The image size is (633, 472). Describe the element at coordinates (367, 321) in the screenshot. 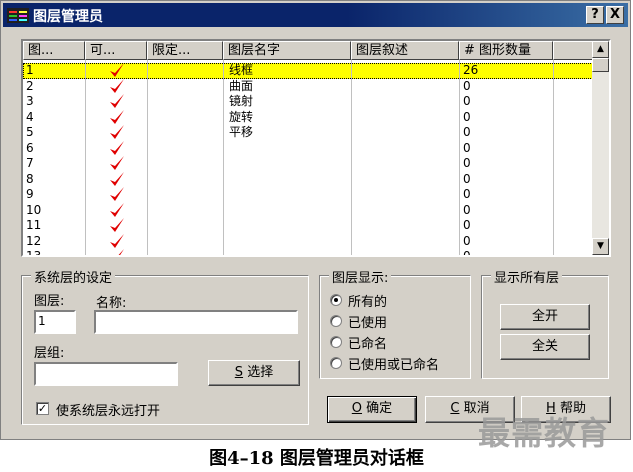

I see `radio-used-label: 已使用` at that location.